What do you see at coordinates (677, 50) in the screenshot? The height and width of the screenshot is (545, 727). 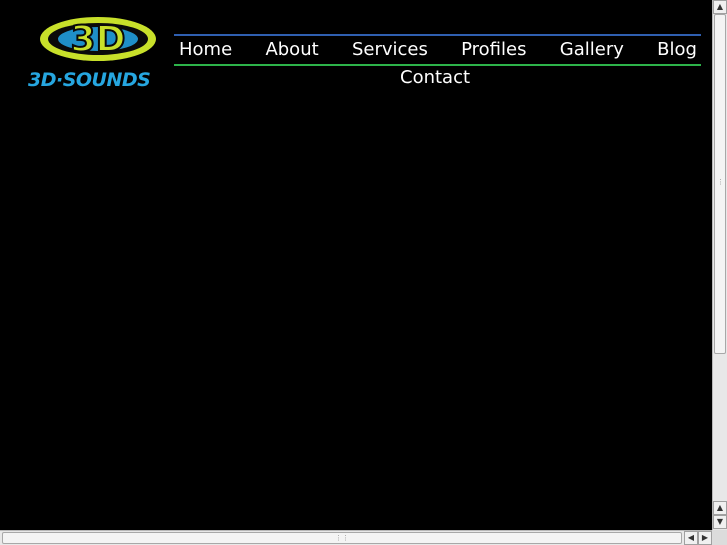 I see `nav-item-blog: Blog` at bounding box center [677, 50].